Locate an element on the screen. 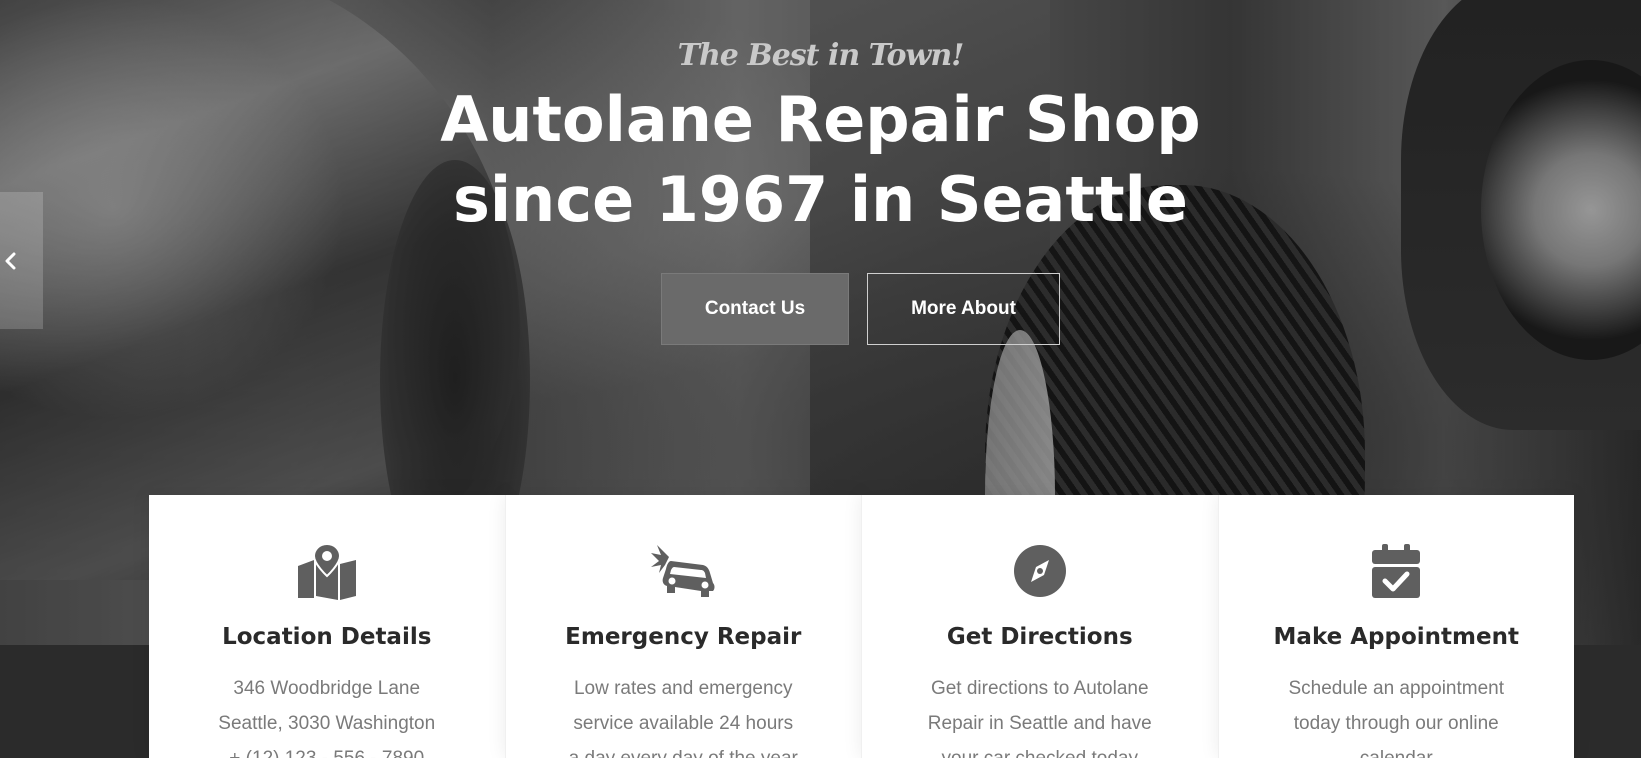 This screenshot has width=1641, height=758. feature-line: Repair in Seattle and have is located at coordinates (1039, 723).